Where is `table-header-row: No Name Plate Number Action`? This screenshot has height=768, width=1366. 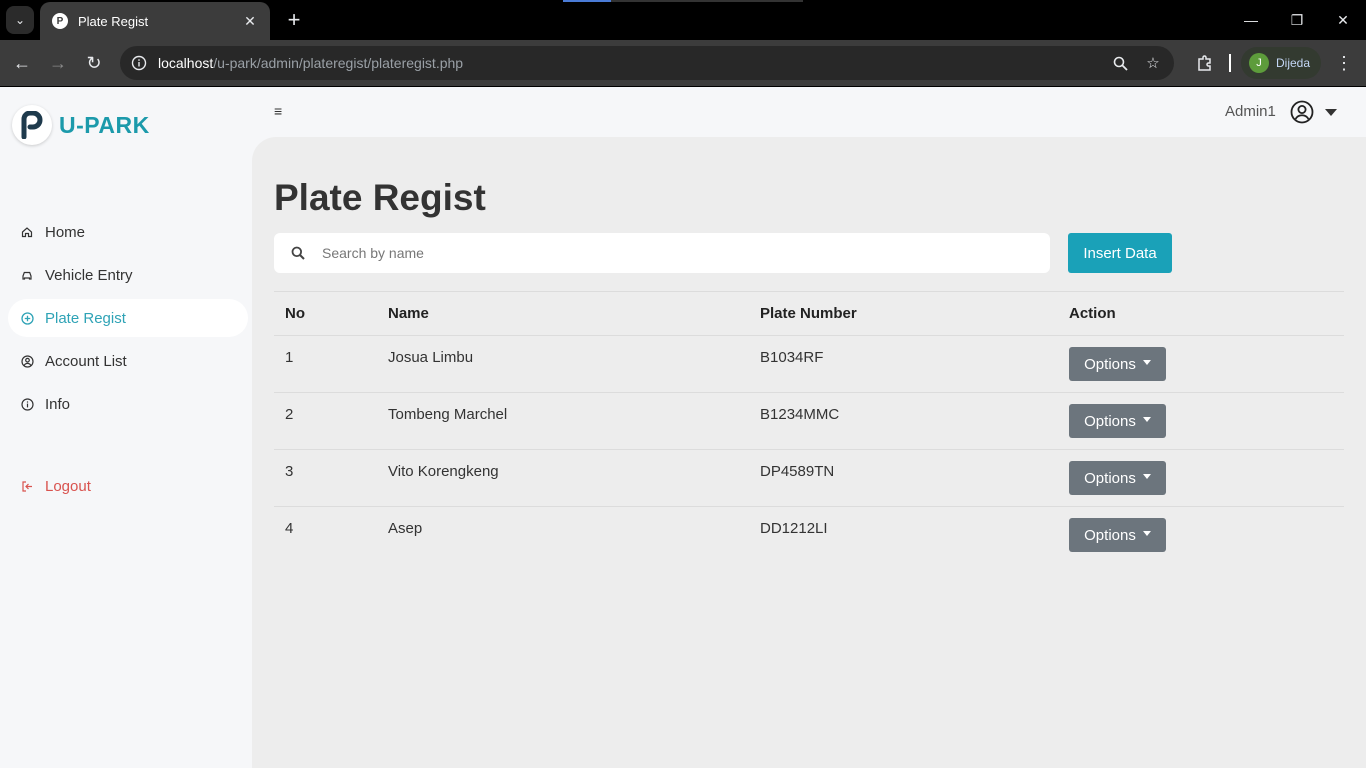
table-header-row: No Name Plate Number Action is located at coordinates (809, 313).